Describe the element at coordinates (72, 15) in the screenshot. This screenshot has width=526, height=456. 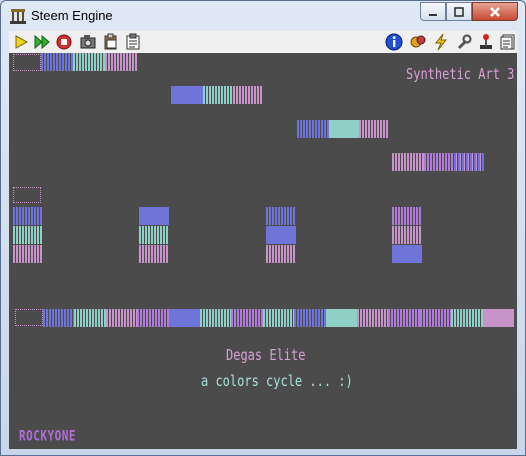
I see `window-title: Steem Engine` at that location.